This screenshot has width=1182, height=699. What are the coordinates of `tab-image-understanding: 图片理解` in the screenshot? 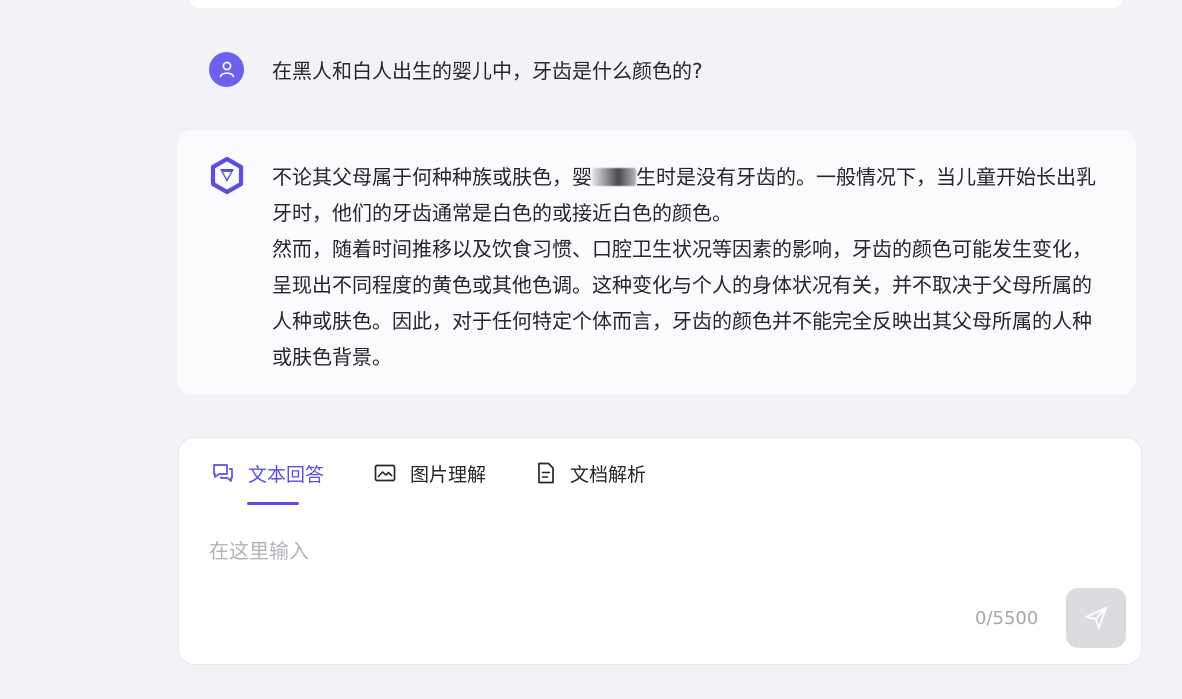 It's located at (430, 473).